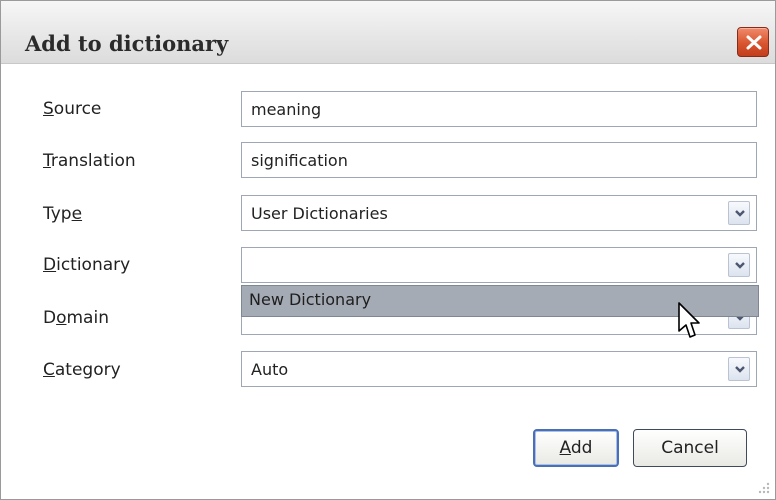 The height and width of the screenshot is (500, 776). I want to click on cancel-button: Cancel, so click(690, 448).